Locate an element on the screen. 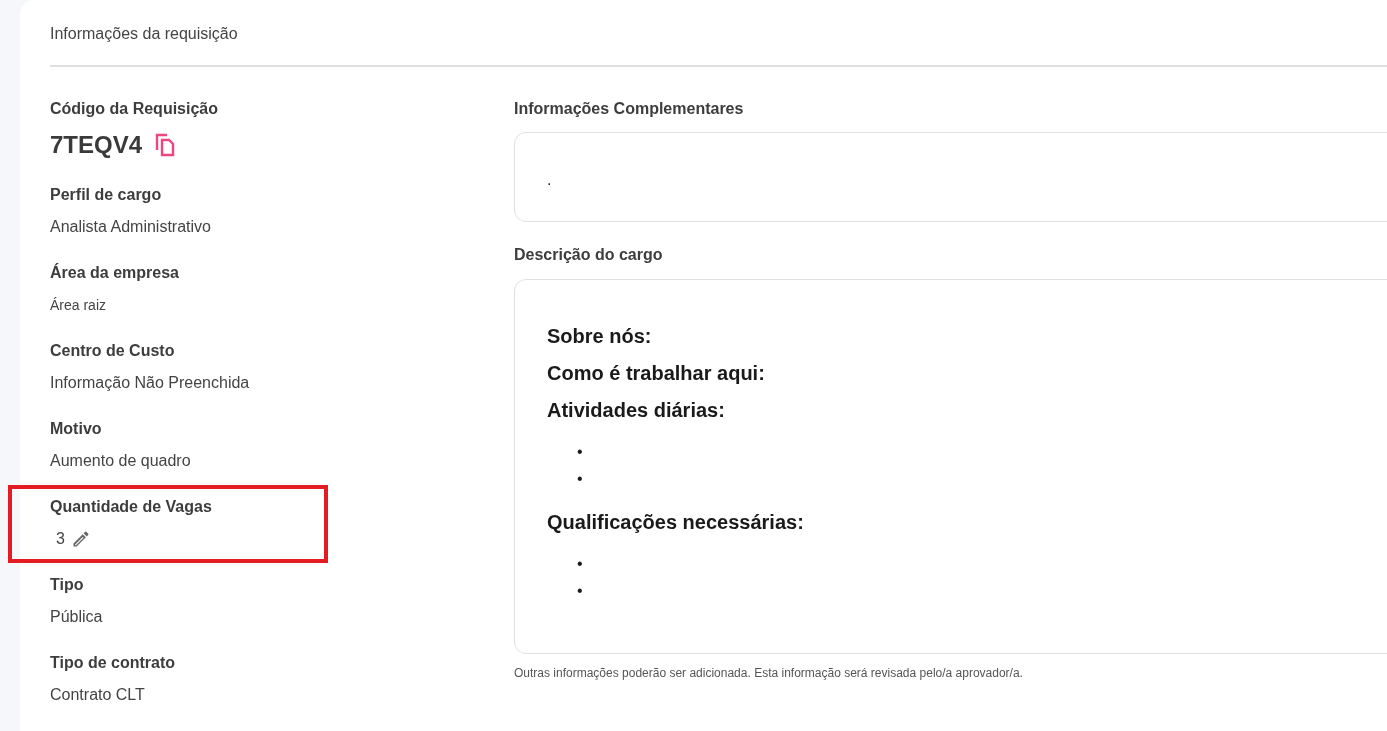 Image resolution: width=1387 pixels, height=731 pixels. field-label: Área da empresa is located at coordinates (114, 273).